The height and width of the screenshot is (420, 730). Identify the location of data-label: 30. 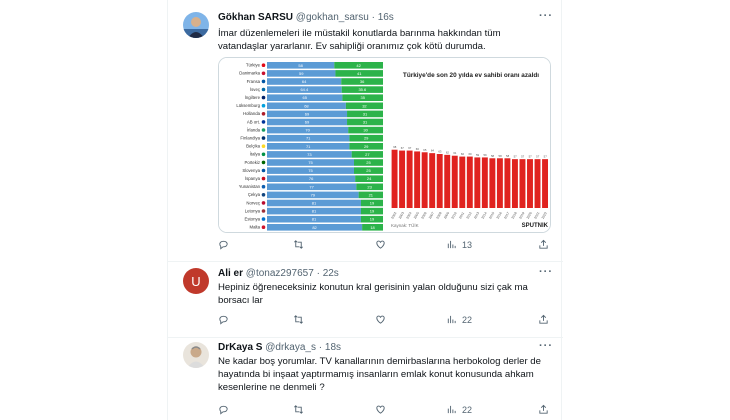
(365, 130).